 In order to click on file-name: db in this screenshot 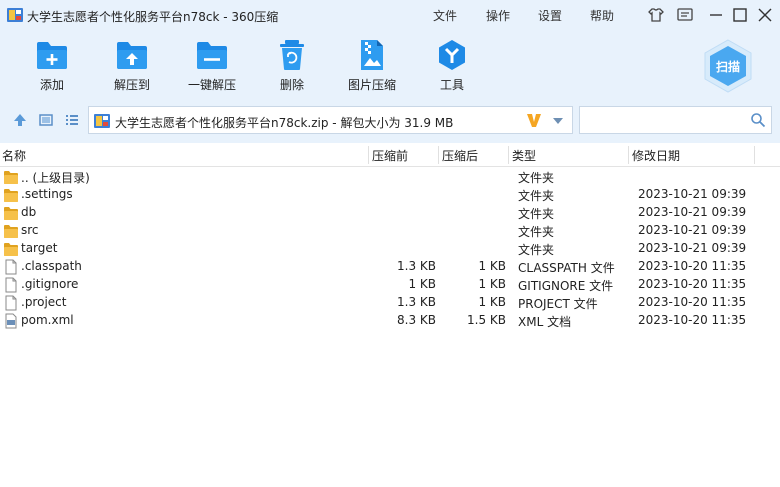, I will do `click(29, 212)`.